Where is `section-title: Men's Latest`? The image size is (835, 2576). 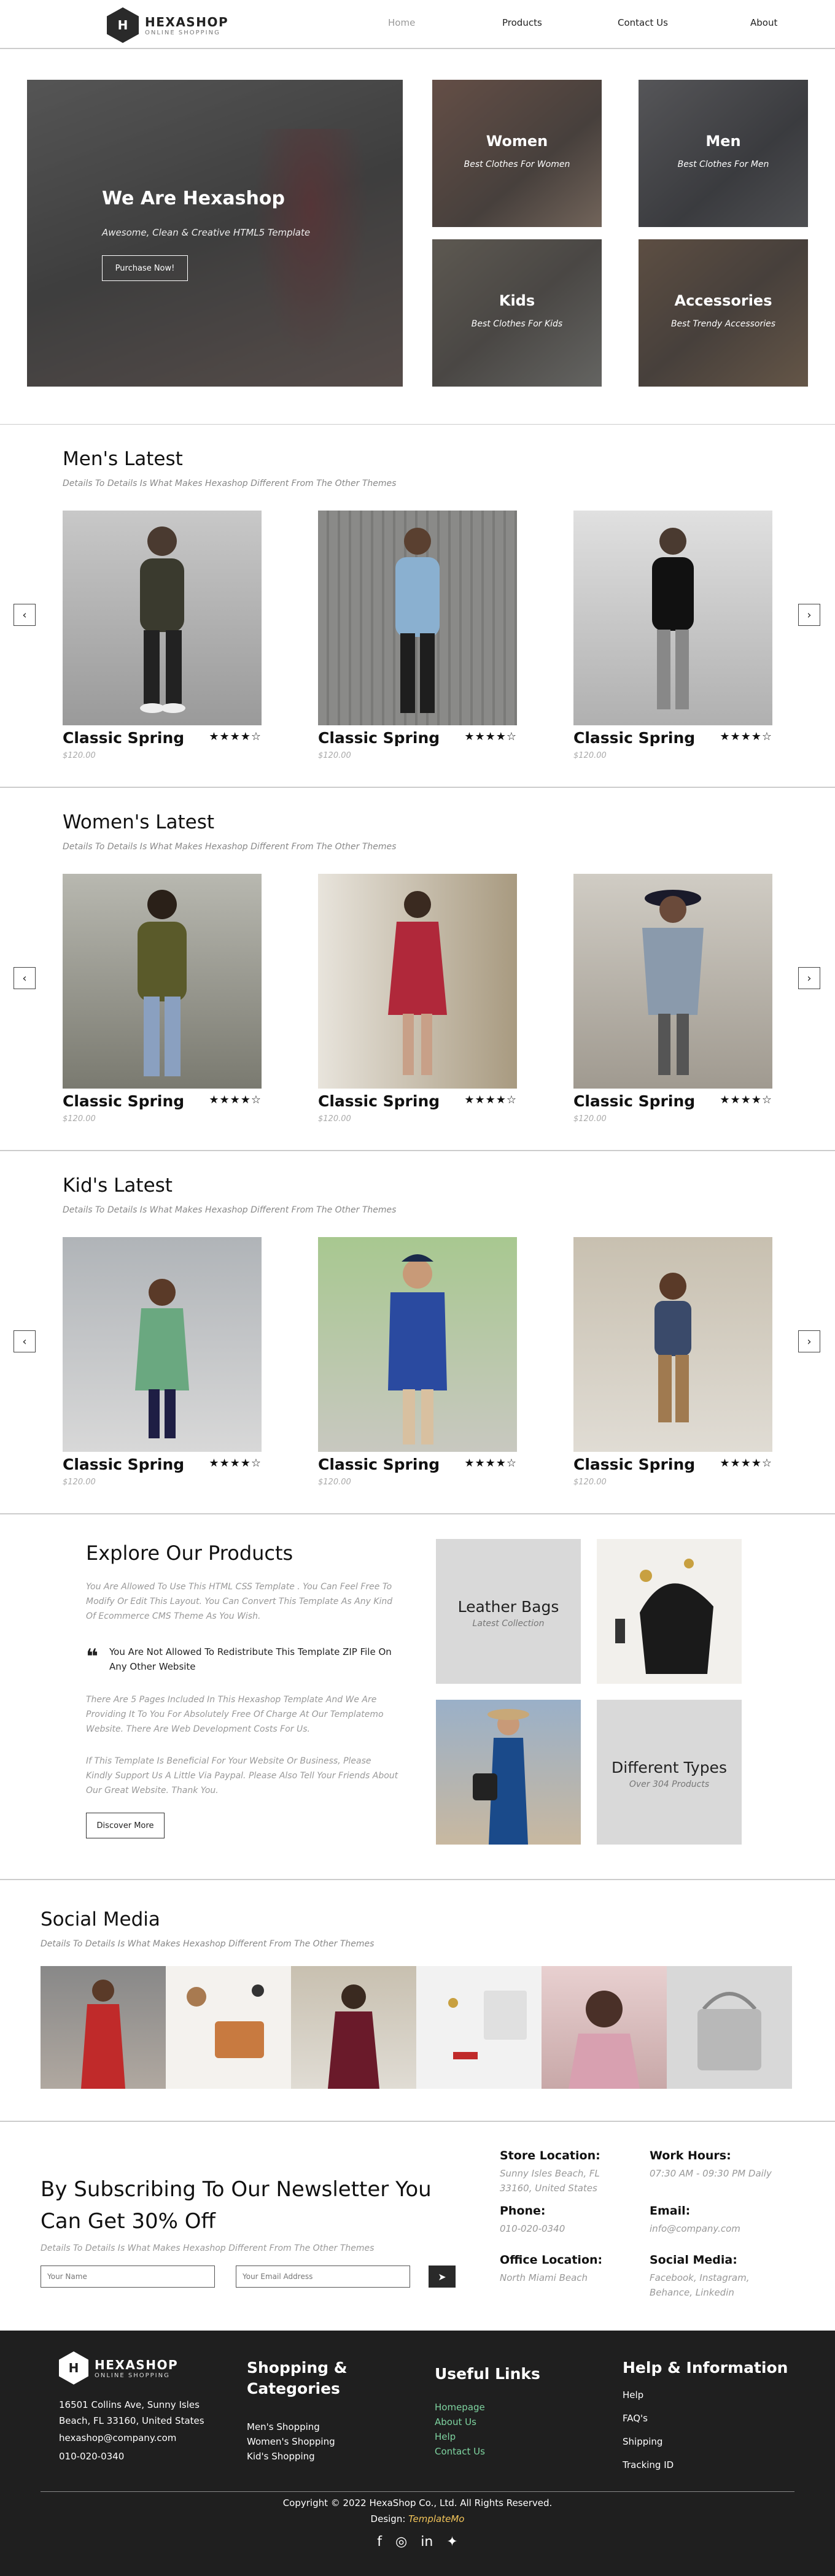
section-title: Men's Latest is located at coordinates (123, 459).